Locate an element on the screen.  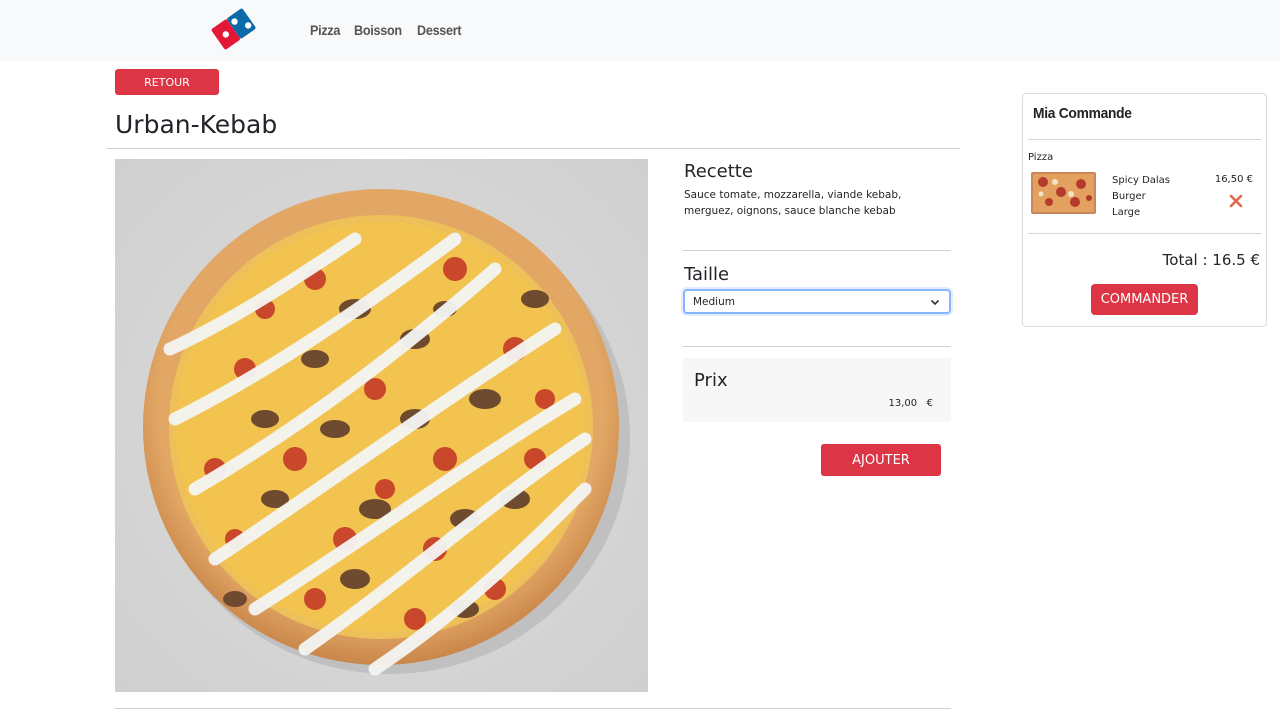
cart-item-details: Spicy Dalas Burger Large is located at coordinates (1141, 197).